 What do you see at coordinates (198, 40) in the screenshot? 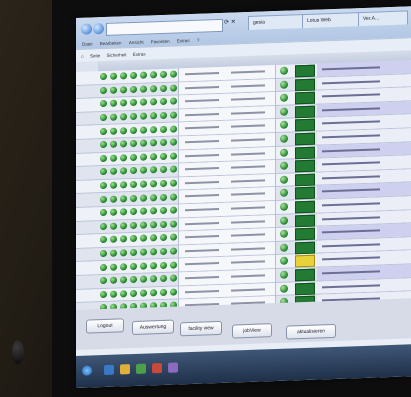
I see `menu-item: ?` at bounding box center [198, 40].